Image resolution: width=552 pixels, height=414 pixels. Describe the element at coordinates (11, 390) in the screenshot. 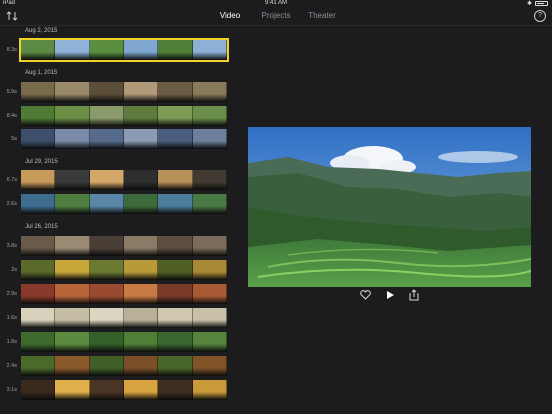

I see `clip-duration: 3.1s` at that location.